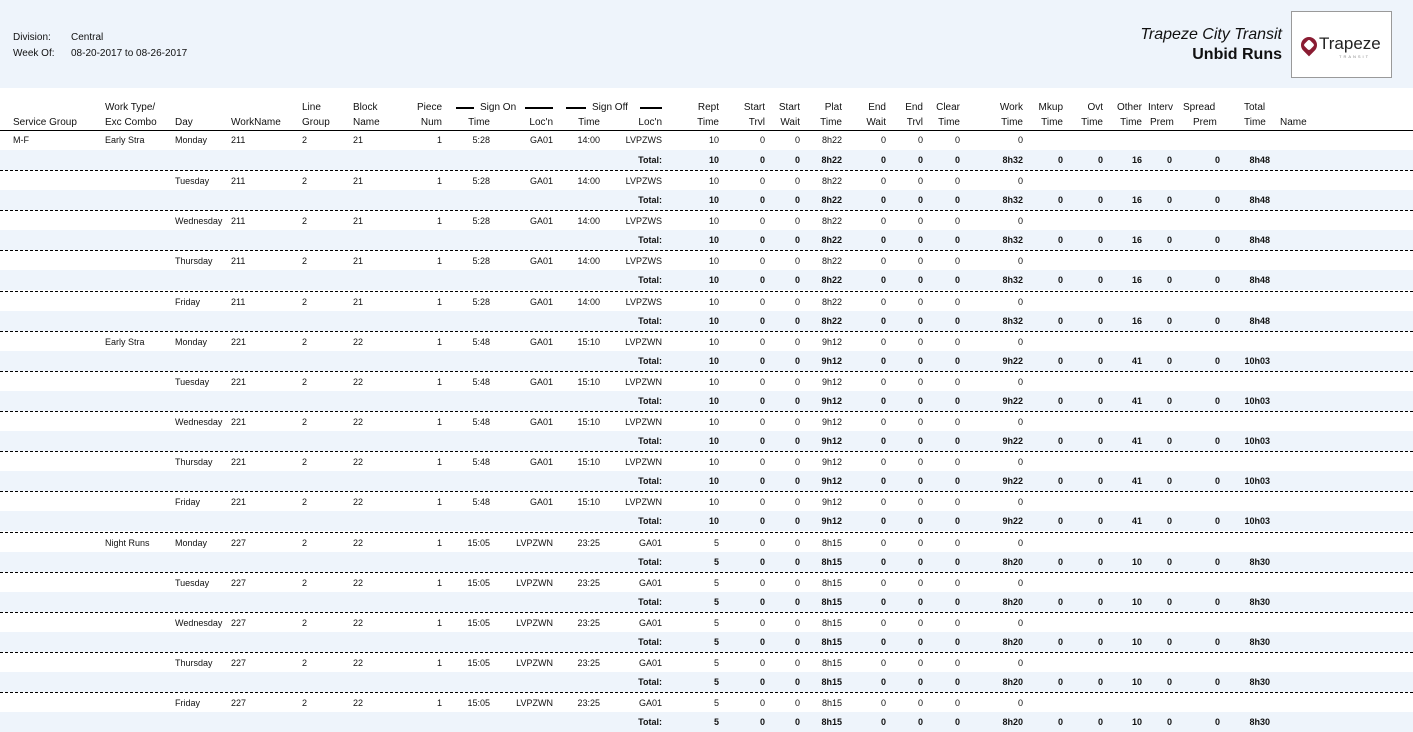 The height and width of the screenshot is (732, 1413). What do you see at coordinates (188, 301) in the screenshot?
I see `cell-day: Friday` at bounding box center [188, 301].